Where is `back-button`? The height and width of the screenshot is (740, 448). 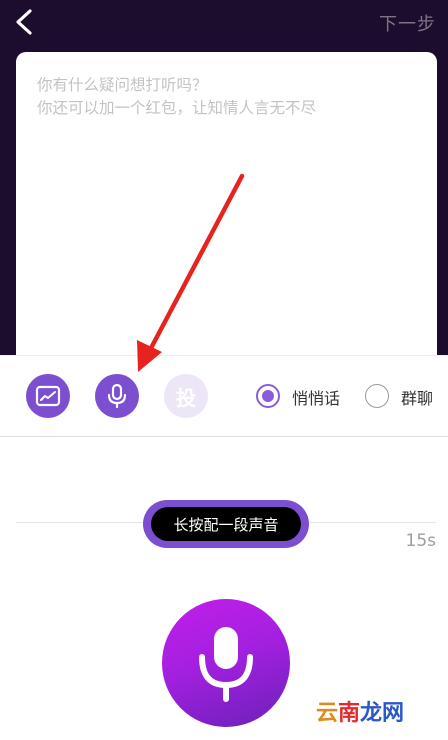
back-button is located at coordinates (24, 22).